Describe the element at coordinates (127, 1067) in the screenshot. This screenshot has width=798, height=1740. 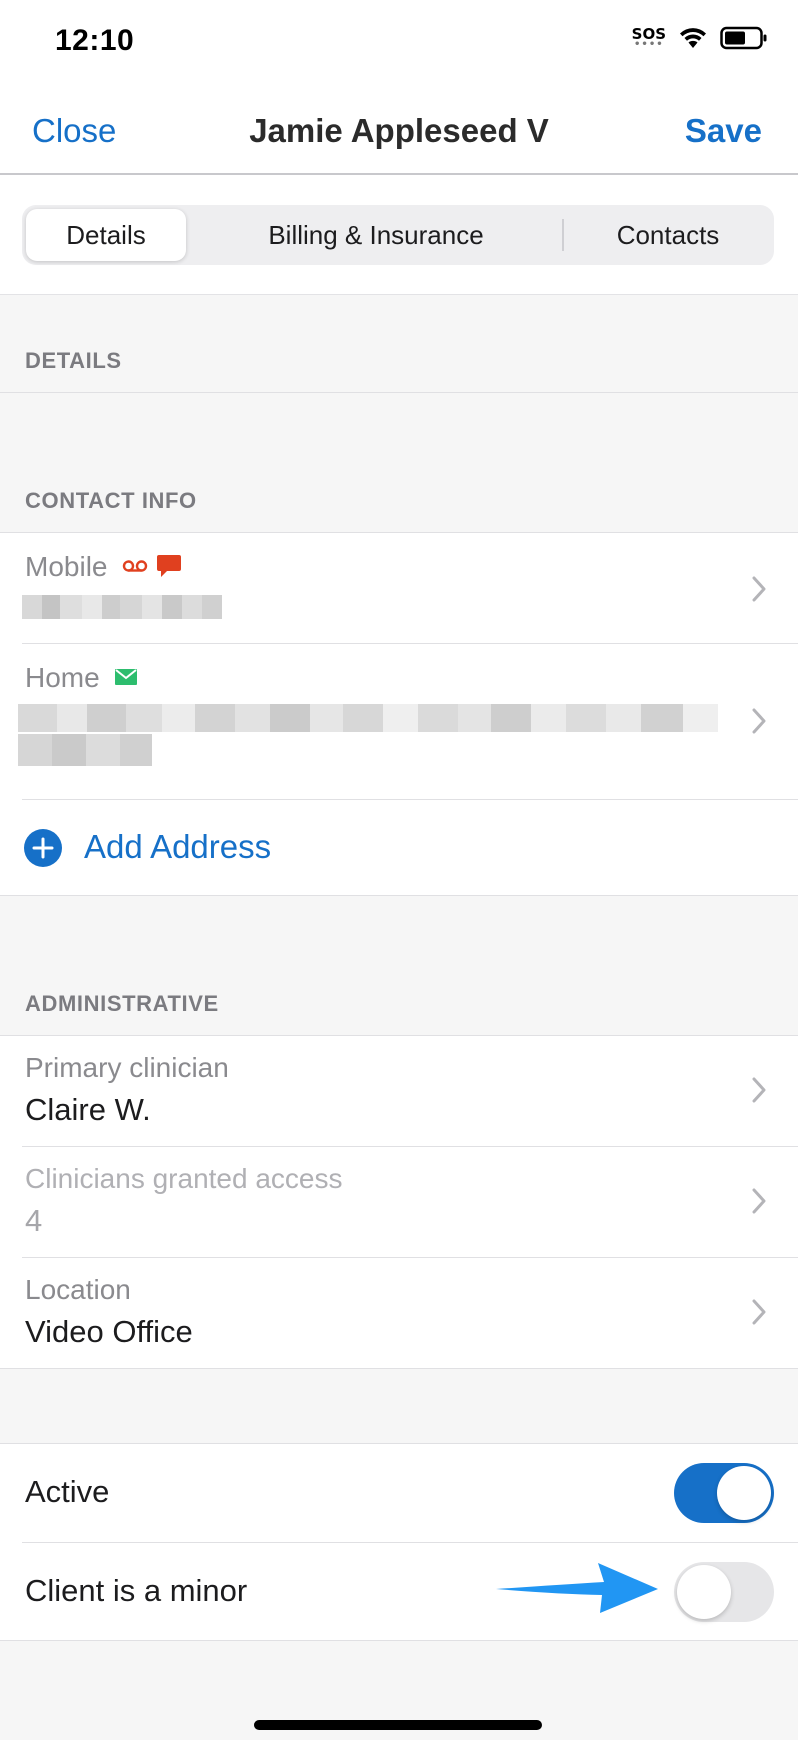
I see `primary-clinician-label: Primary clinician` at that location.